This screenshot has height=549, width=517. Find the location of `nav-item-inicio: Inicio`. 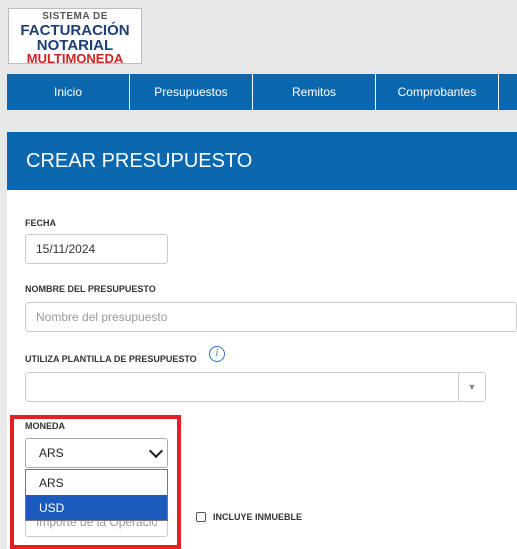

nav-item-inicio: Inicio is located at coordinates (68, 92).